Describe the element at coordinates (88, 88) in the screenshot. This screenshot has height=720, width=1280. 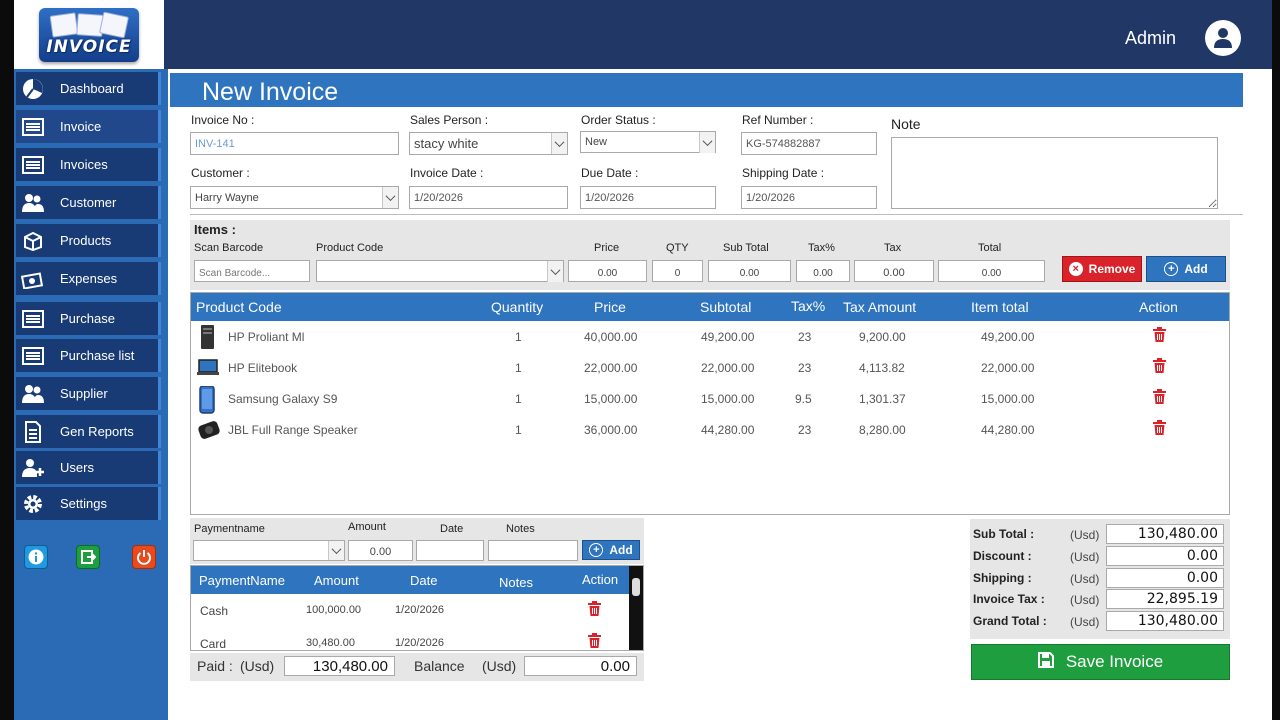
I see `sidebar-item-dashboard: Dashboard` at that location.